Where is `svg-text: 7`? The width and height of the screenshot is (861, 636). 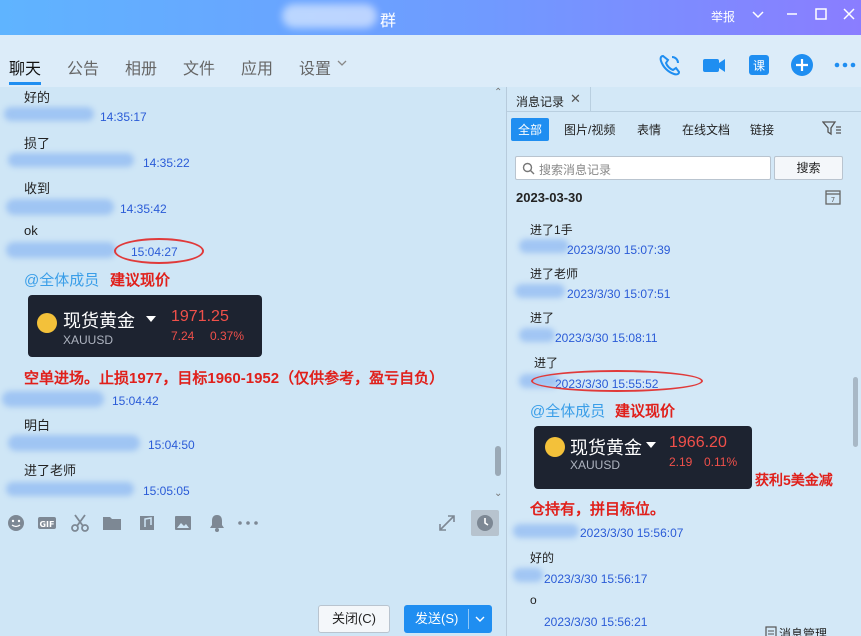 svg-text: 7 is located at coordinates (833, 200).